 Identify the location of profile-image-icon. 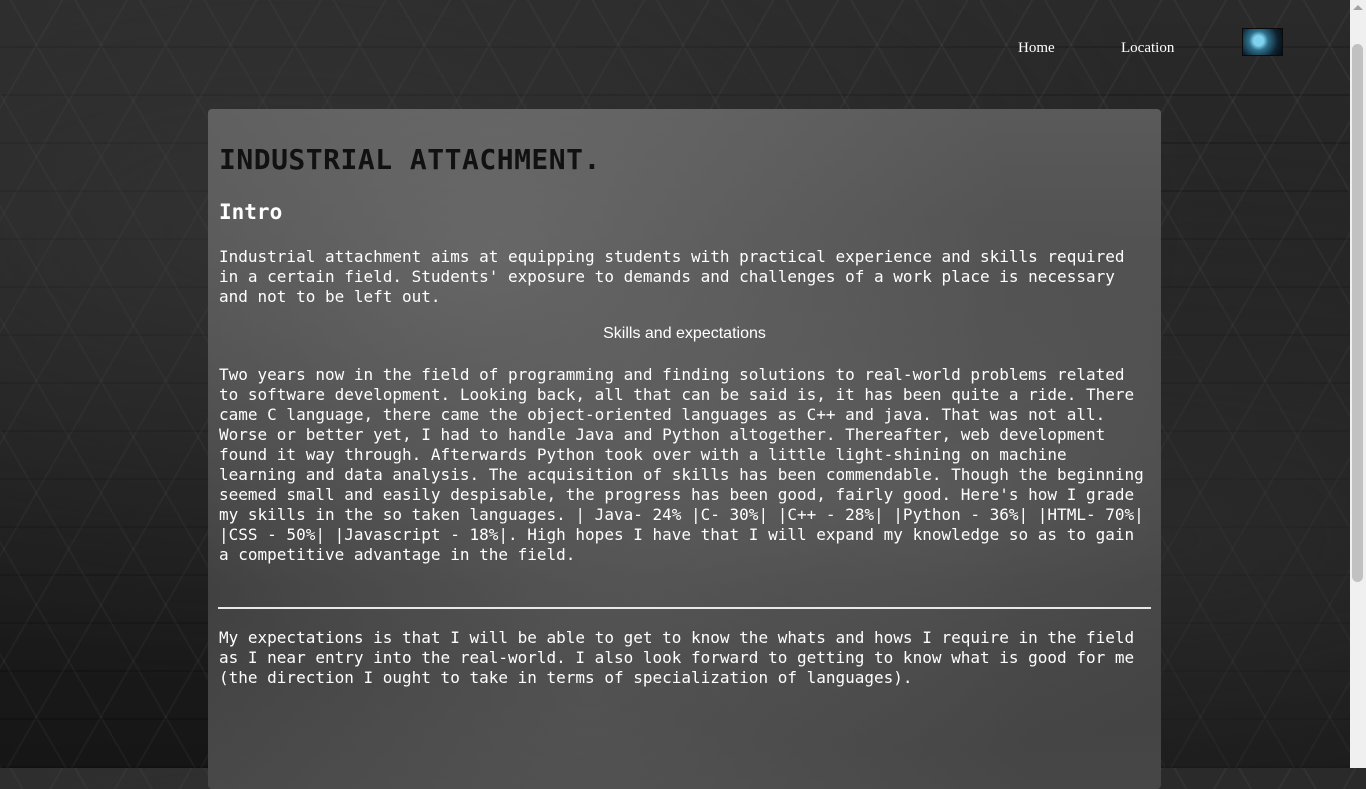
(1262, 42).